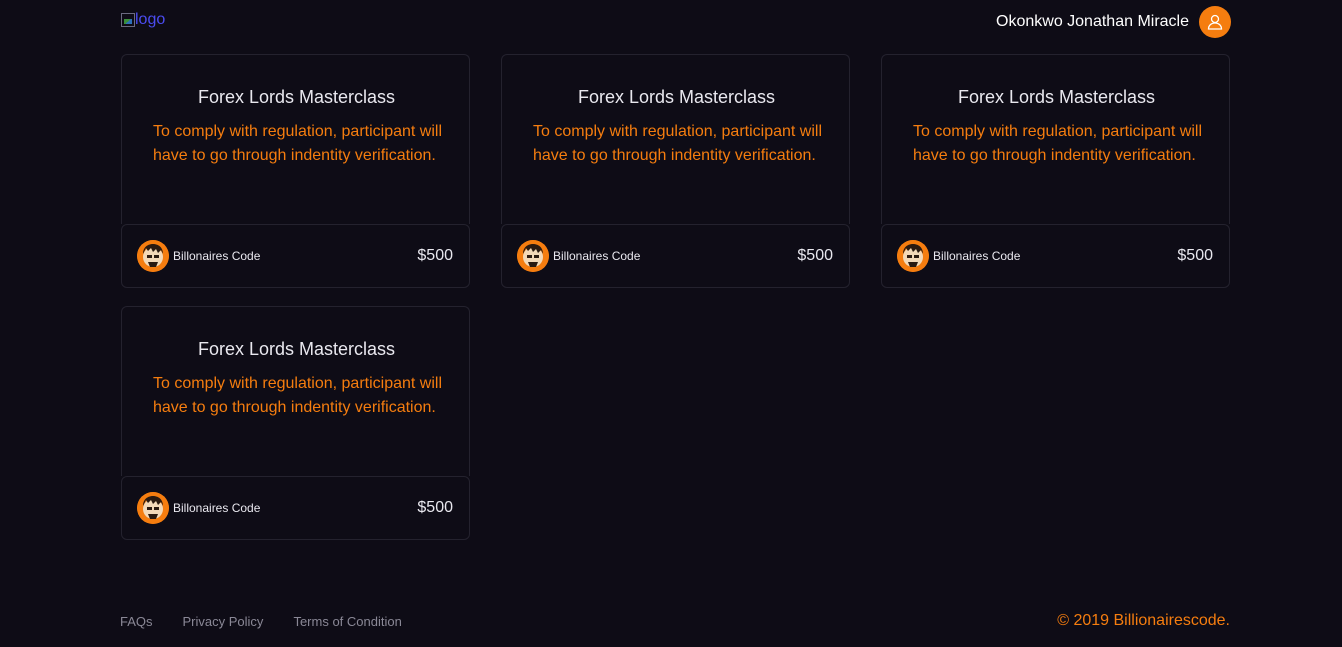 This screenshot has width=1342, height=647. What do you see at coordinates (128, 20) in the screenshot?
I see `broken-image-icon` at bounding box center [128, 20].